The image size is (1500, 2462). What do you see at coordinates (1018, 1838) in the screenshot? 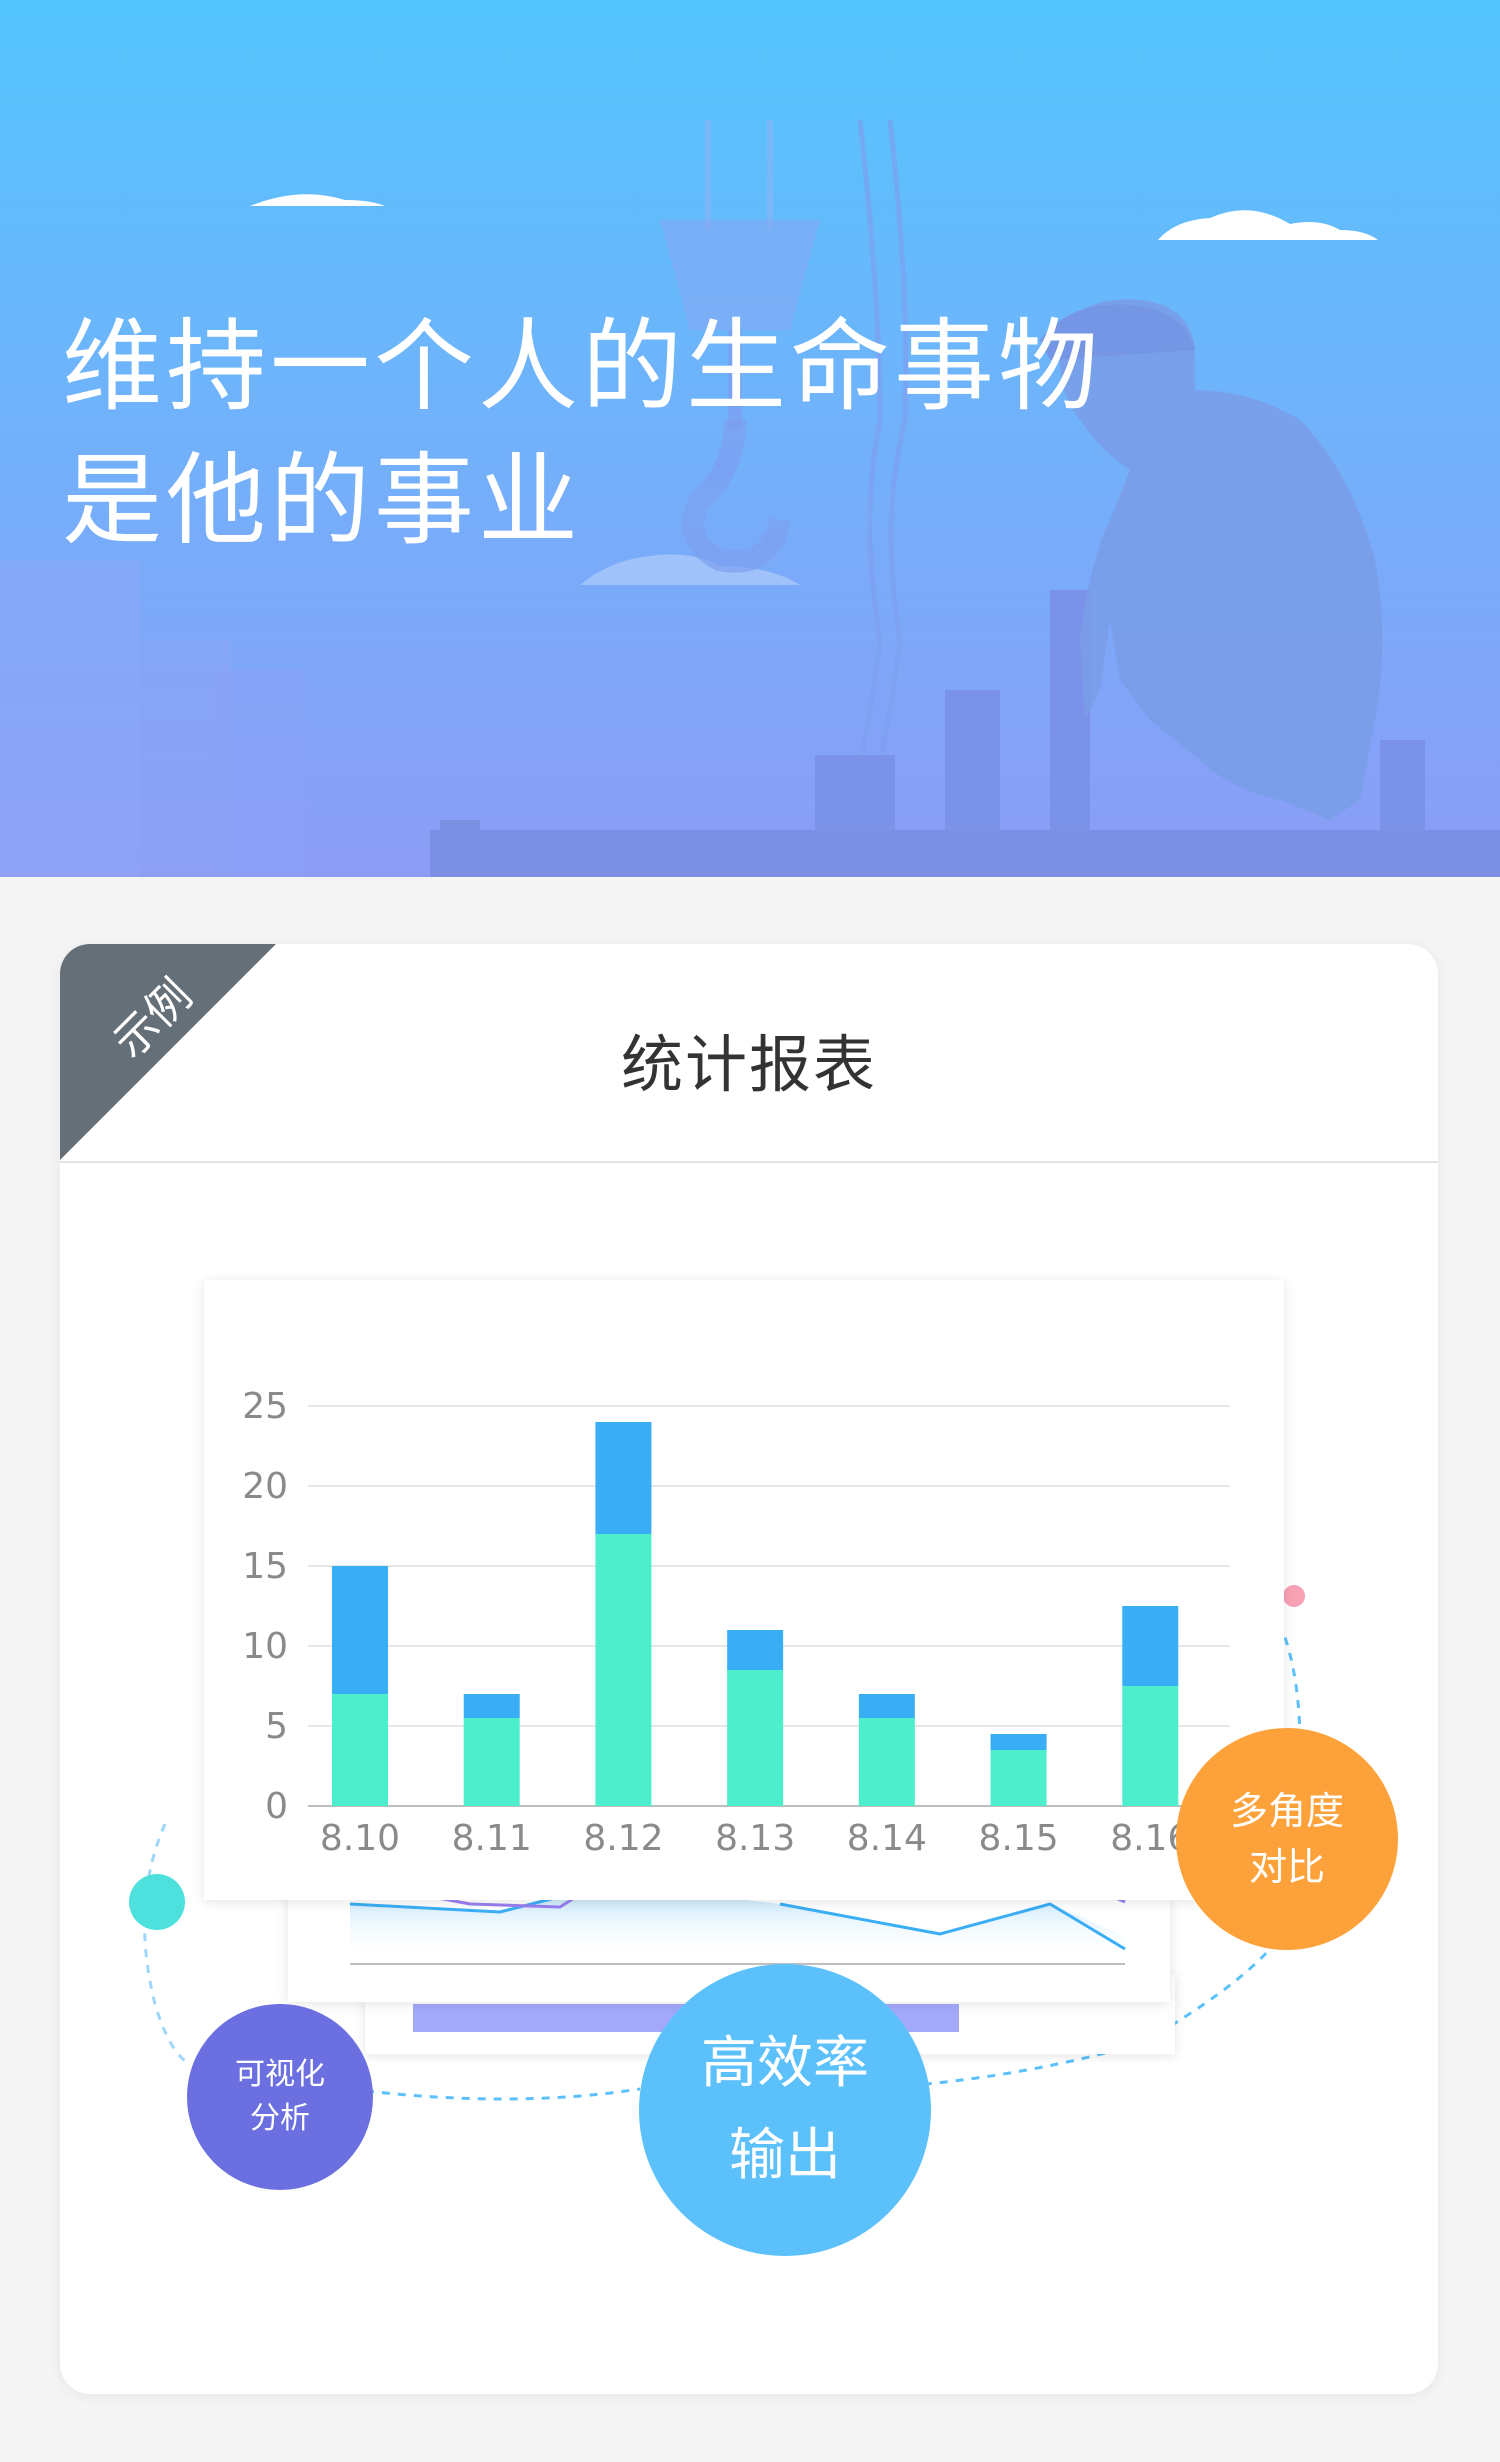
I see `x-tick-label: 8.15` at bounding box center [1018, 1838].